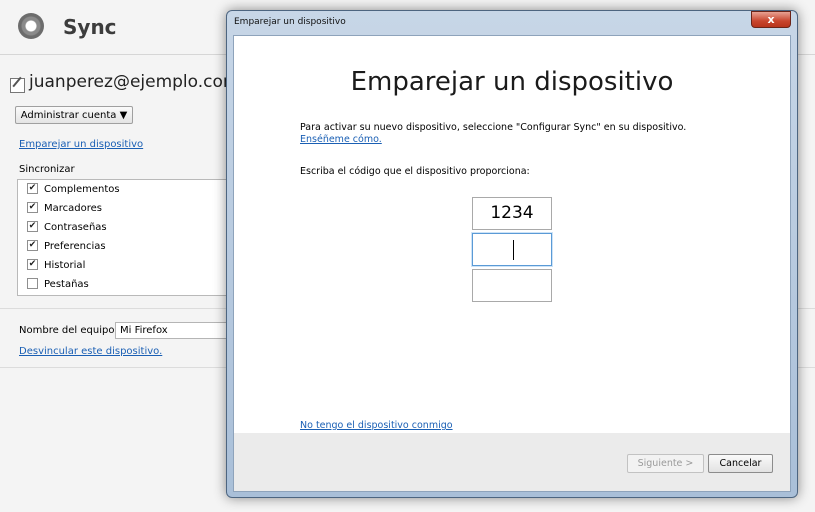 The height and width of the screenshot is (512, 815). Describe the element at coordinates (665, 463) in the screenshot. I see `next-button: Siguiente >` at that location.